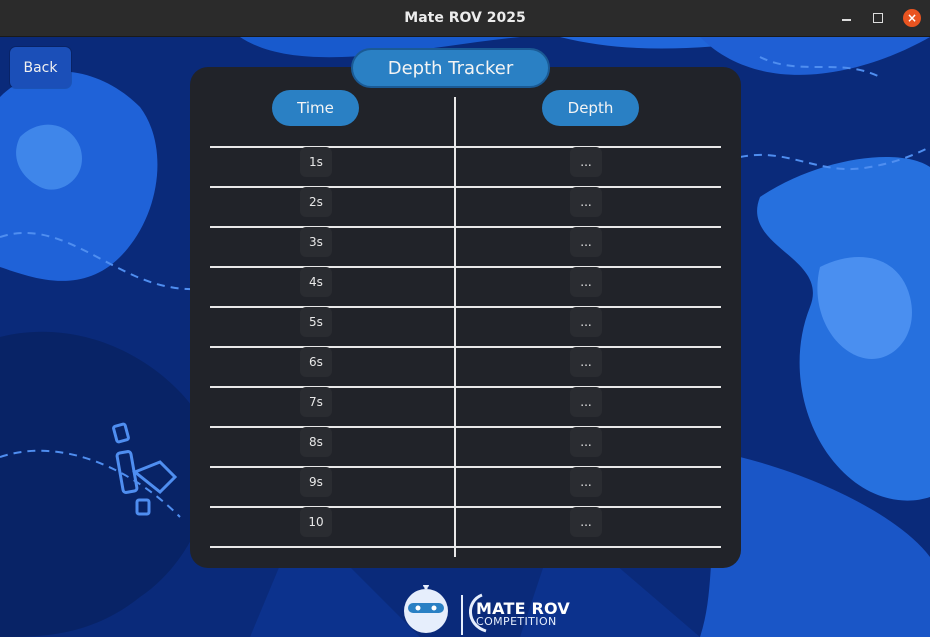  What do you see at coordinates (316, 522) in the screenshot?
I see `time-cell: 10` at bounding box center [316, 522].